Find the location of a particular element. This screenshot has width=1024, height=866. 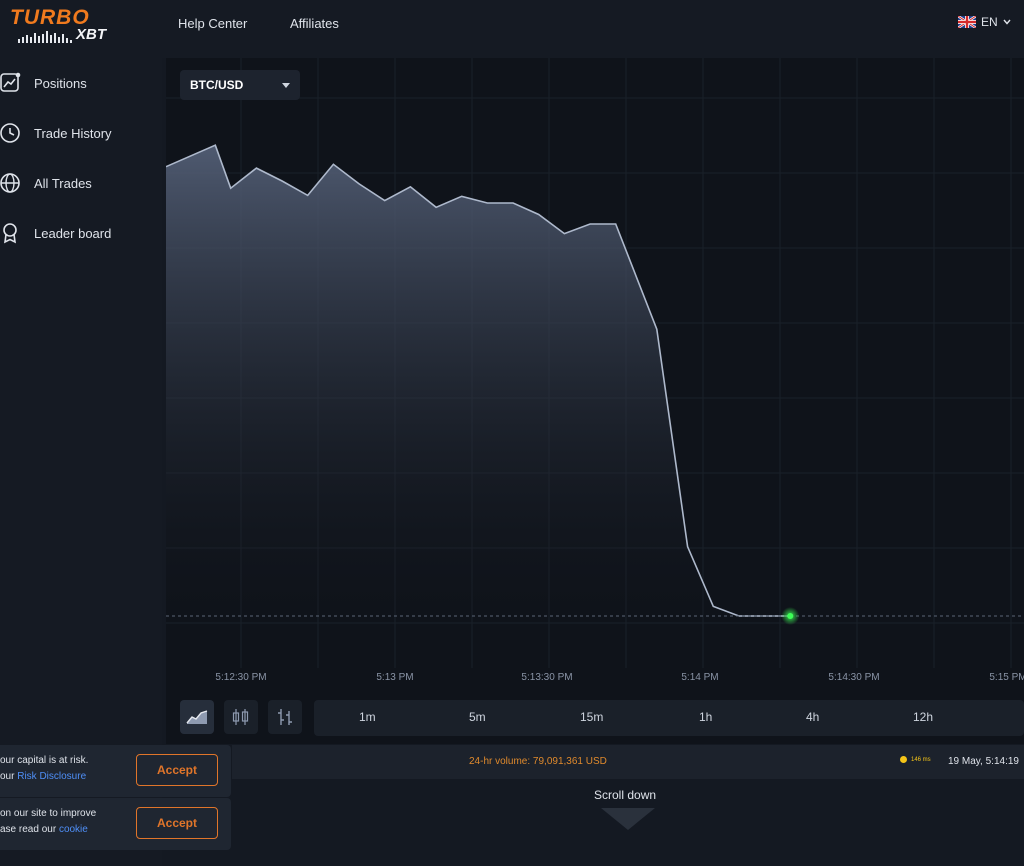

award-icon is located at coordinates (10, 233).